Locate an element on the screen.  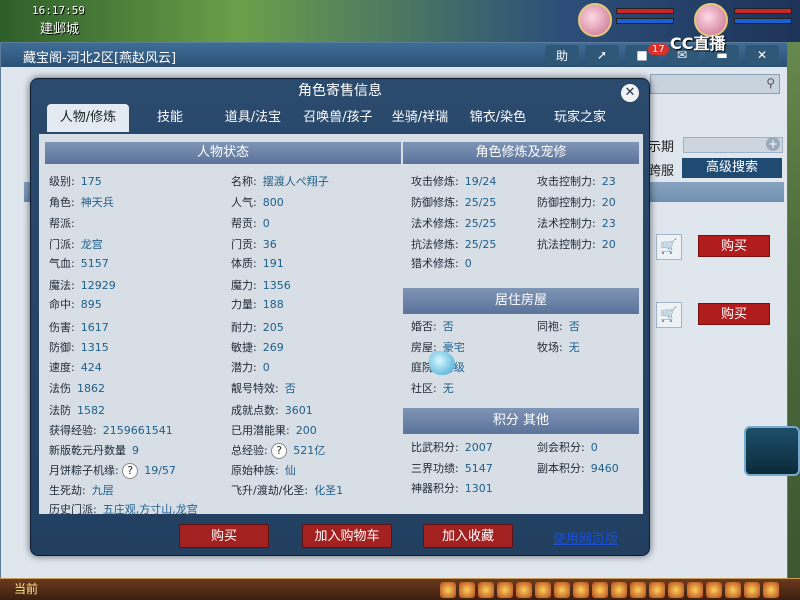
stat-row: 敏捷: 269 is located at coordinates (257, 347).